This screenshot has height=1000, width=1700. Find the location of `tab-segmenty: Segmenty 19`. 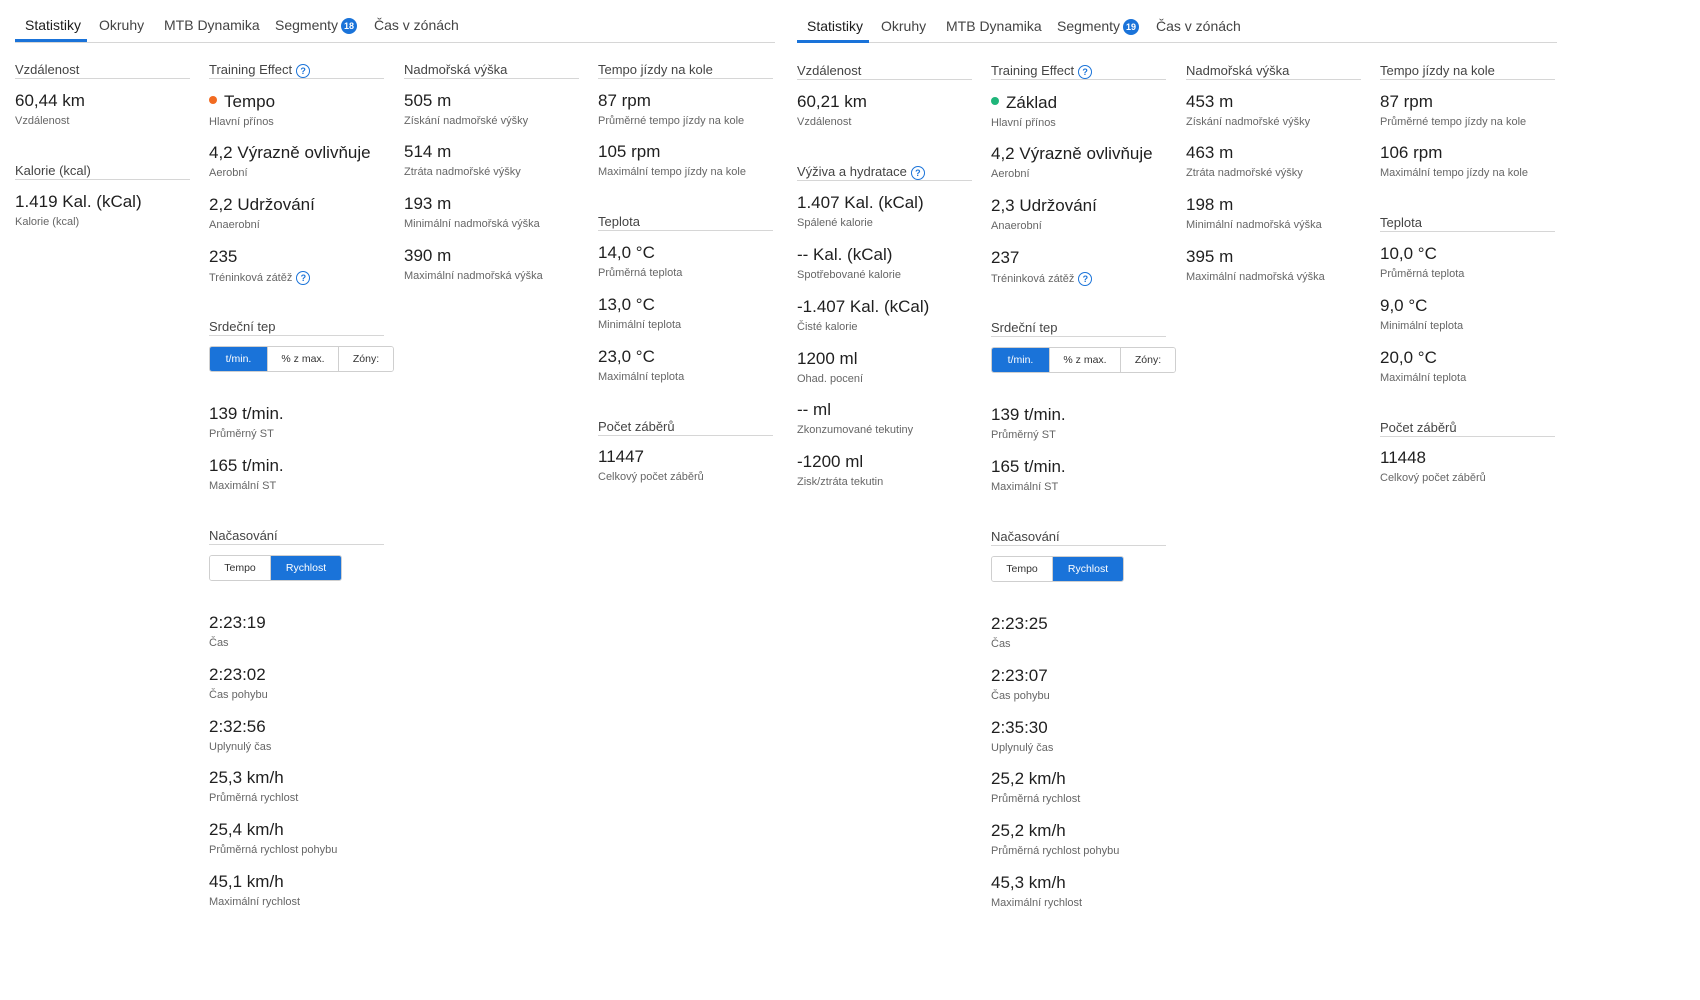

tab-segmenty: Segmenty 19 is located at coordinates (1098, 26).